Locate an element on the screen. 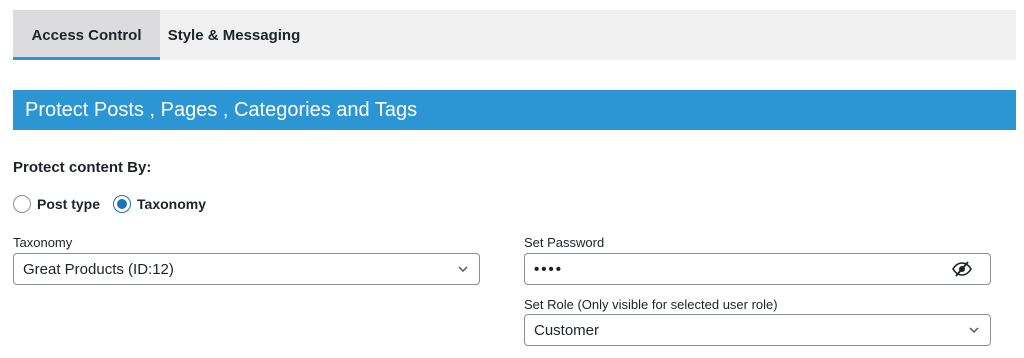 The height and width of the screenshot is (358, 1024). post-type-radio is located at coordinates (22, 204).